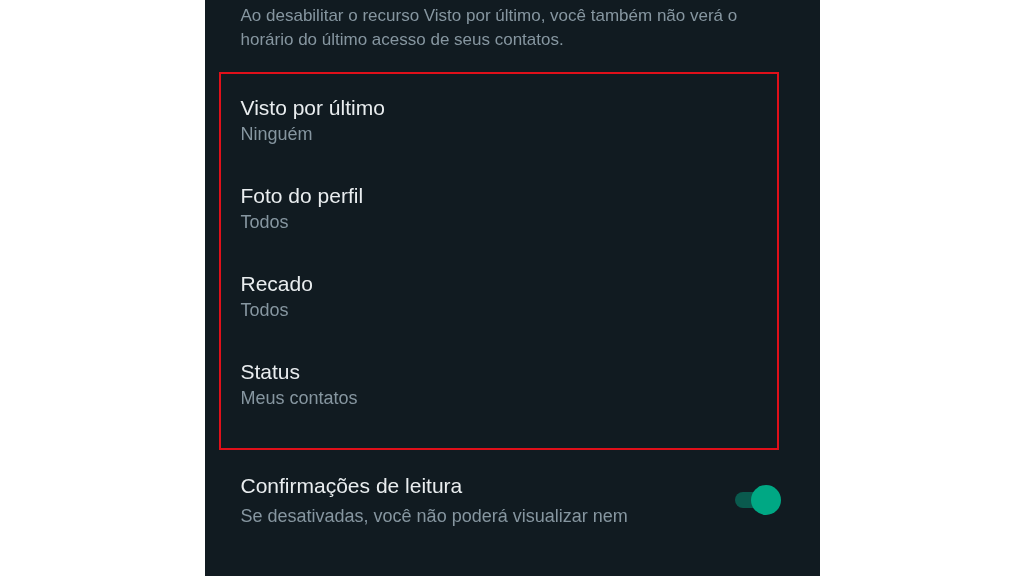 Image resolution: width=1024 pixels, height=576 pixels. I want to click on setting-title: Status, so click(270, 372).